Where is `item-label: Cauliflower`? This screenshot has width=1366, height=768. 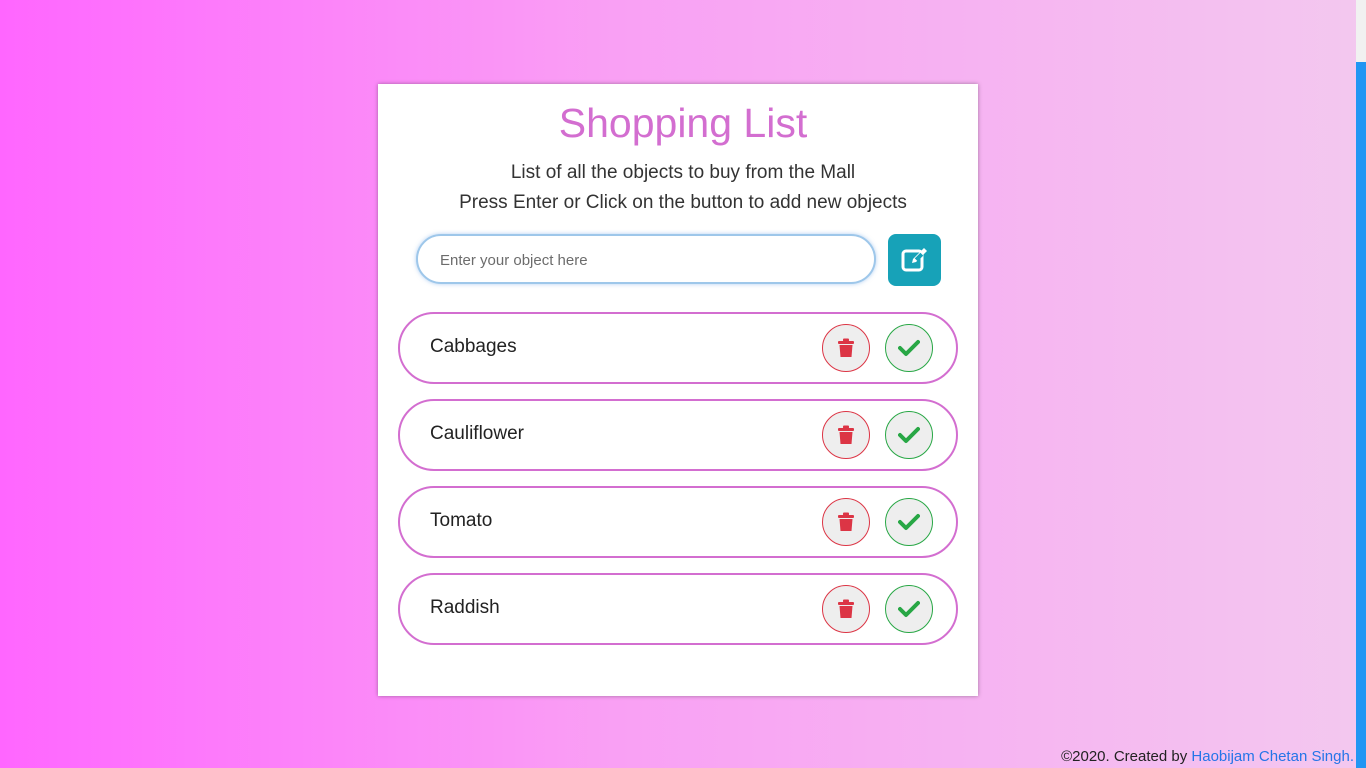 item-label: Cauliflower is located at coordinates (477, 433).